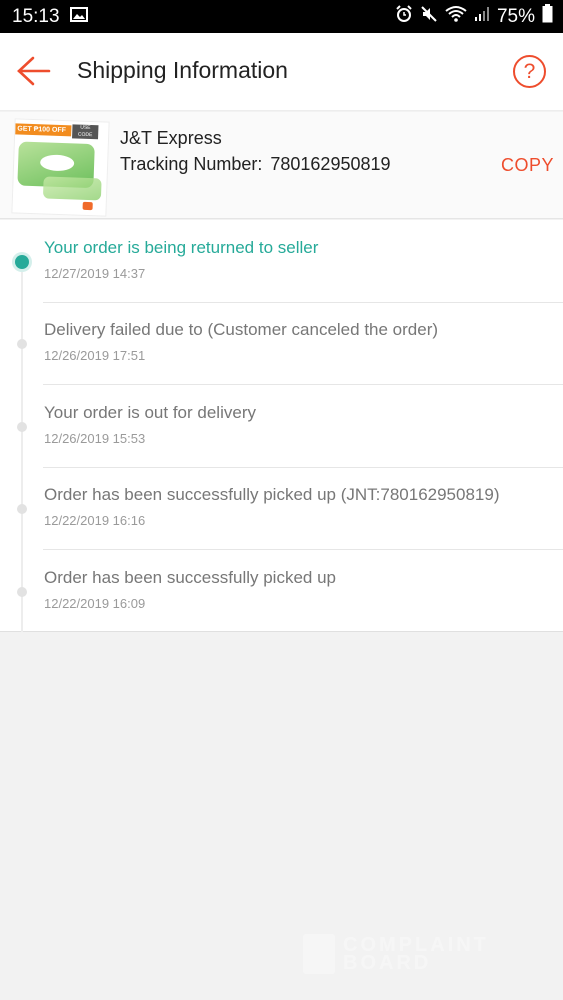 The height and width of the screenshot is (1000, 563). What do you see at coordinates (387, 963) in the screenshot?
I see `watermark-line2: BOARD` at bounding box center [387, 963].